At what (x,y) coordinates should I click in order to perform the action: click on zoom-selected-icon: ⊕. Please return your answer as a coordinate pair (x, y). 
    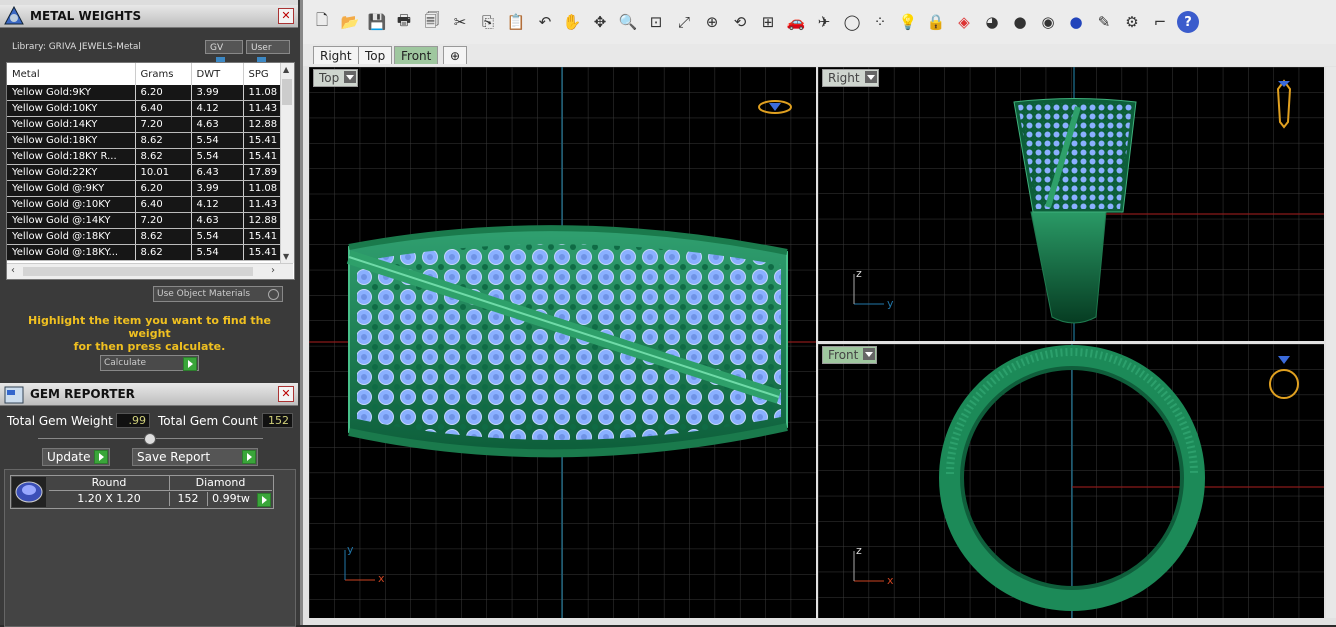
    Looking at the image, I should click on (712, 22).